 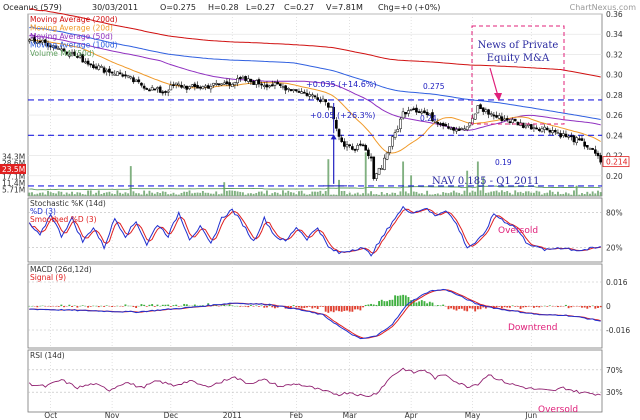 What do you see at coordinates (232, 415) in the screenshot?
I see `x-tick-3: 2011` at bounding box center [232, 415].